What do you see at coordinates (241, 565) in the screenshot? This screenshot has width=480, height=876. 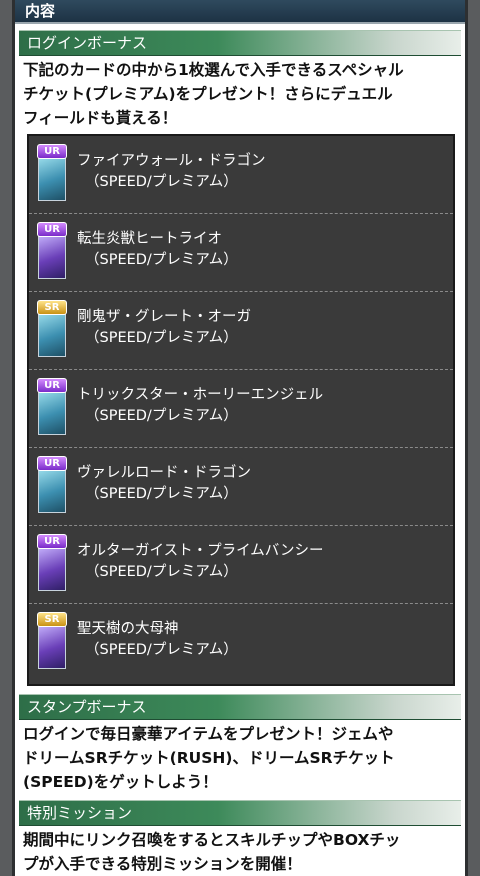 I see `card-row: UR オルターガイスト・プライムバンシー （SPEED/プレミアム）` at bounding box center [241, 565].